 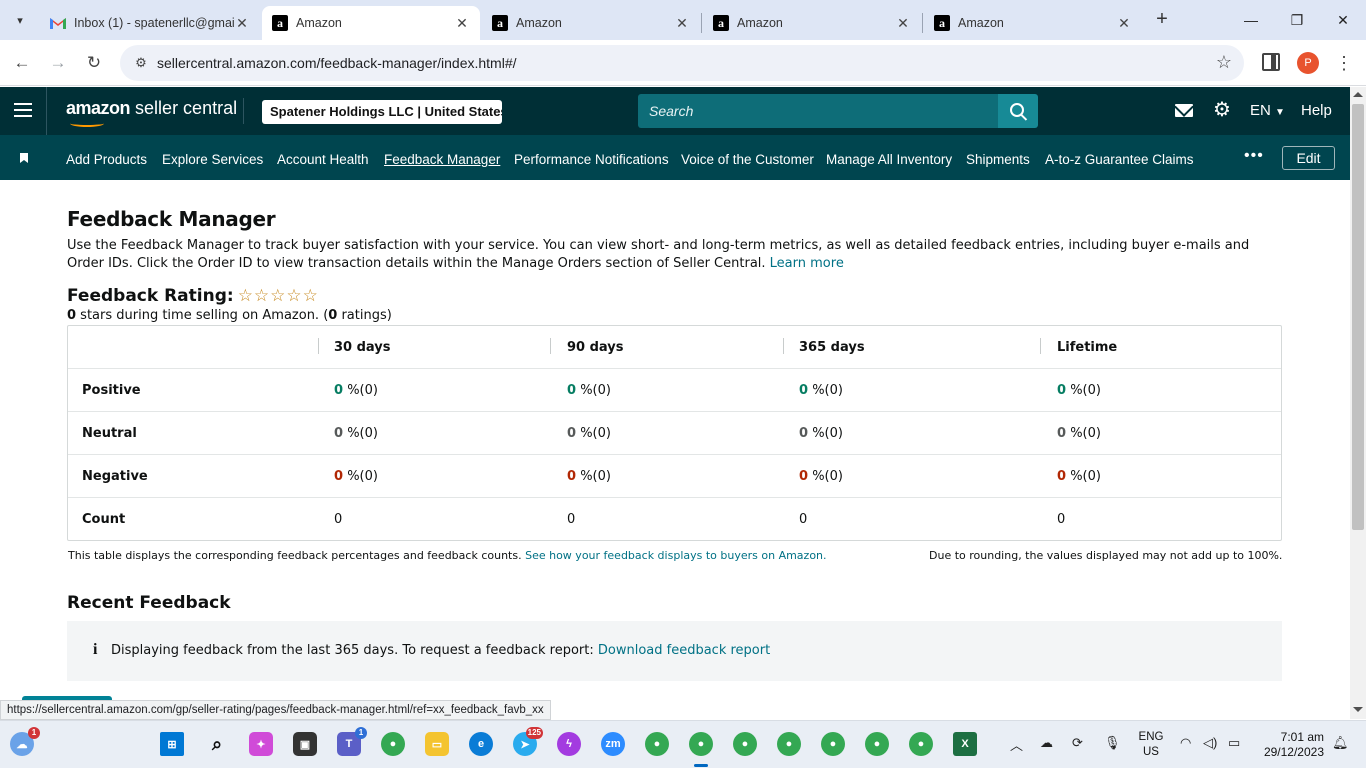 What do you see at coordinates (1340, 743) in the screenshot?
I see `notification-bell-icon: 🔔︎` at bounding box center [1340, 743].